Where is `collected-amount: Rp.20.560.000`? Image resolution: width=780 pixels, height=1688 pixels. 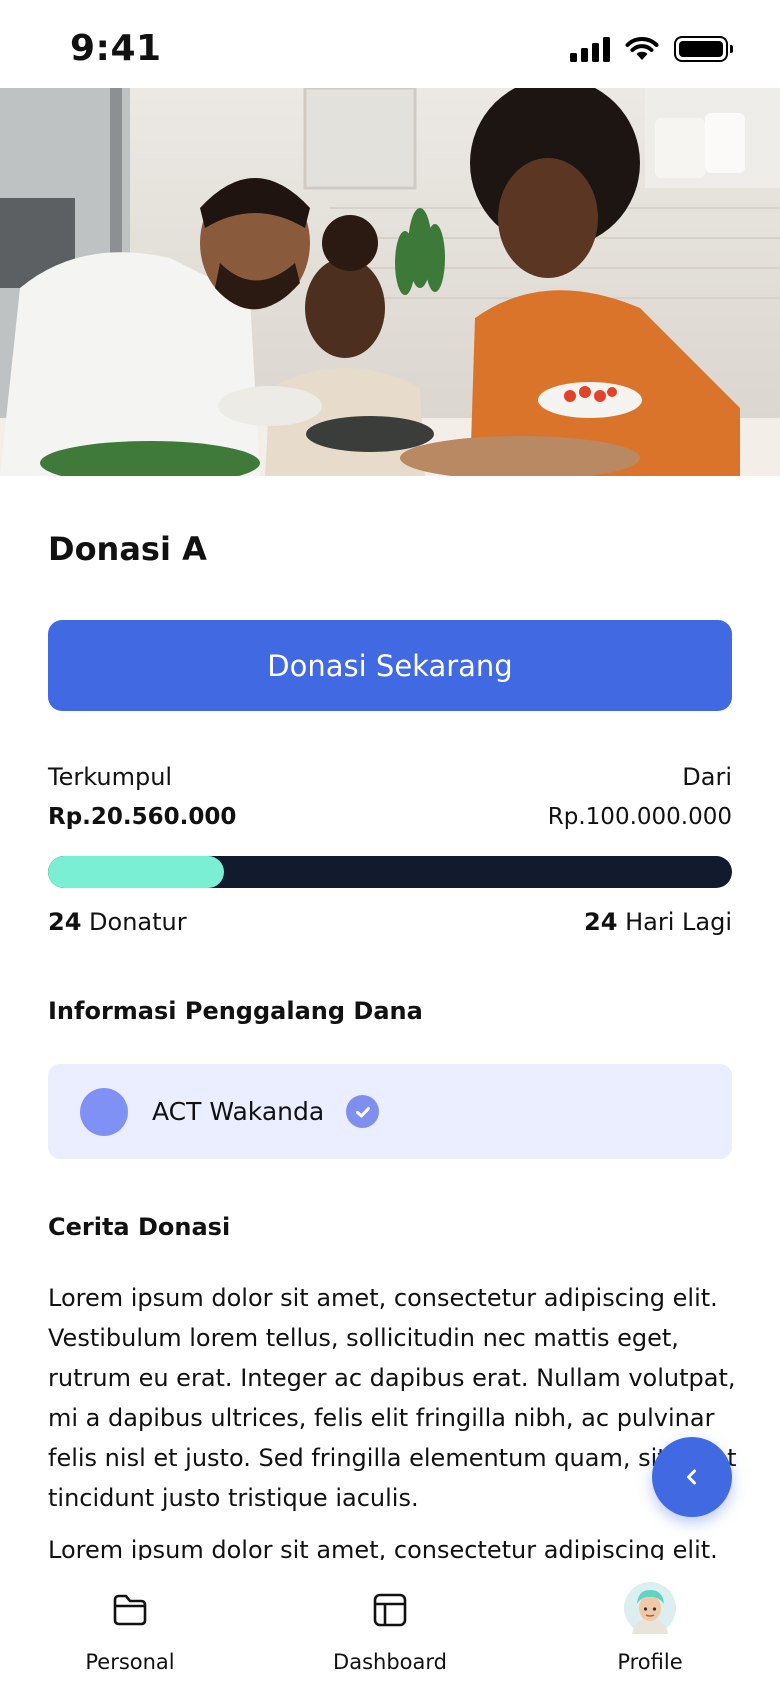
collected-amount: Rp.20.560.000 is located at coordinates (142, 817).